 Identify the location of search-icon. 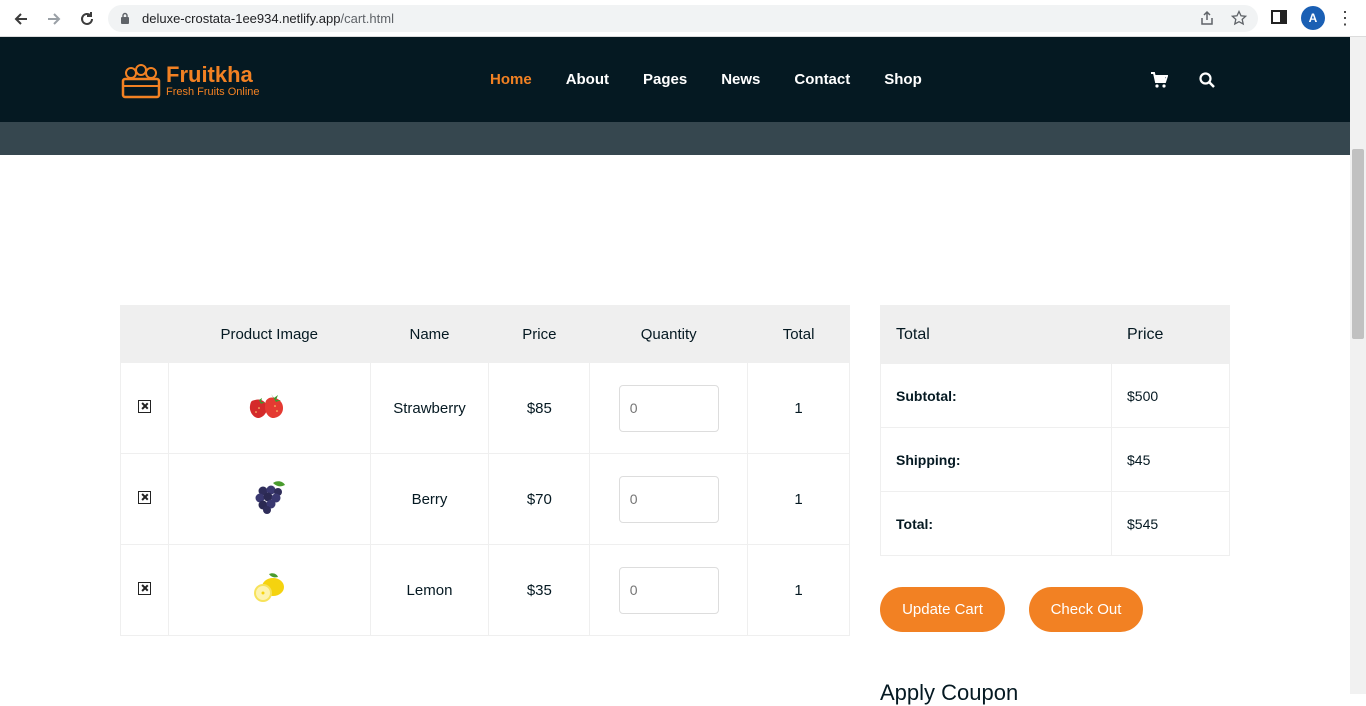
(1207, 80).